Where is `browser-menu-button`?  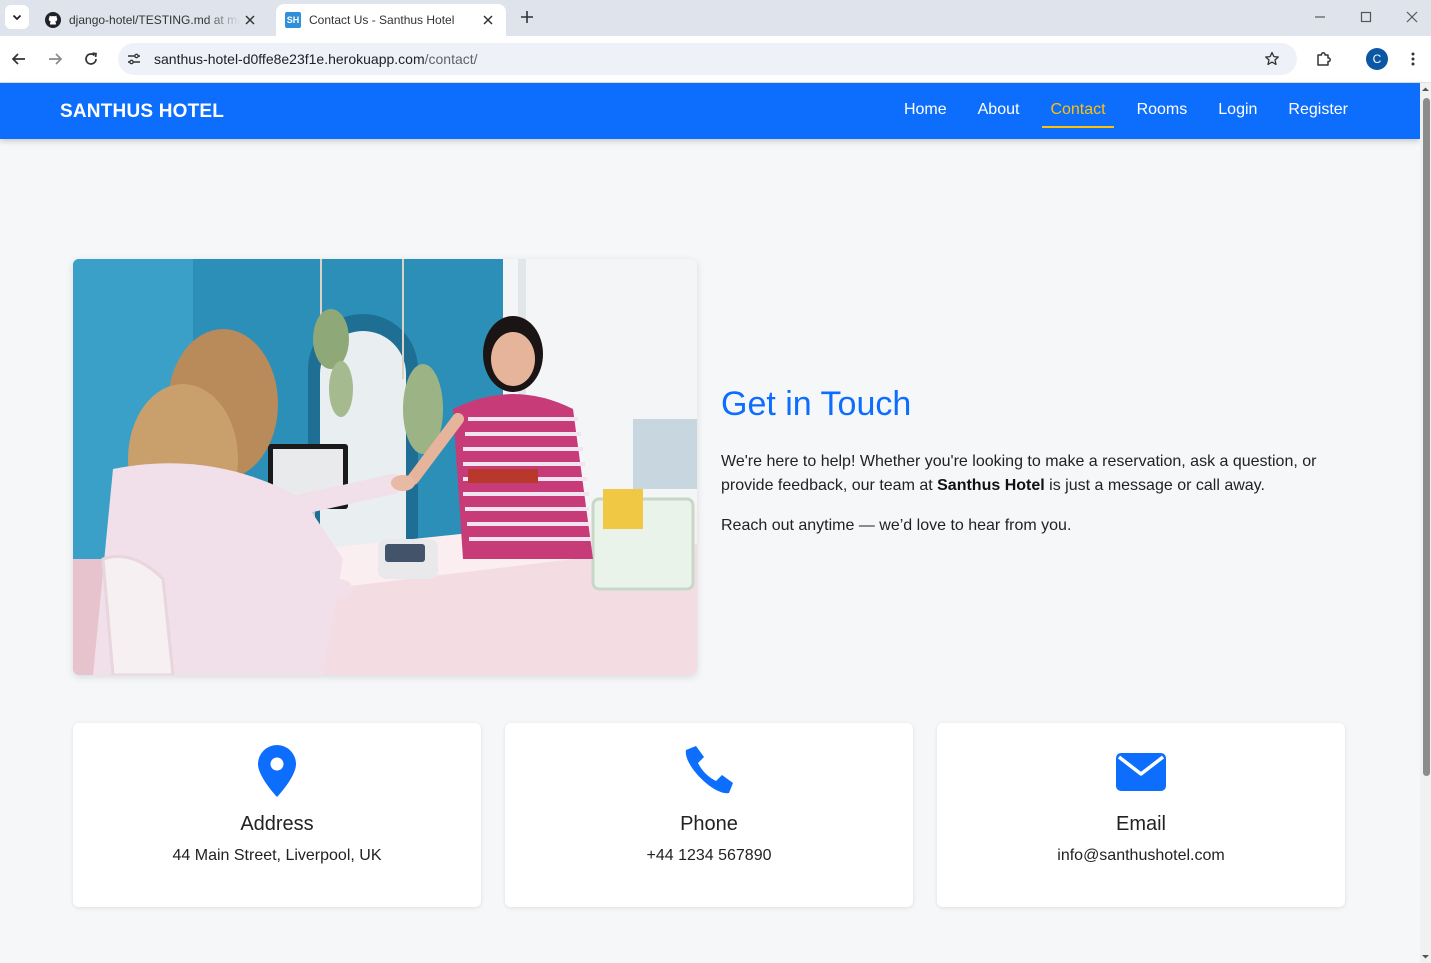
browser-menu-button is located at coordinates (1413, 59).